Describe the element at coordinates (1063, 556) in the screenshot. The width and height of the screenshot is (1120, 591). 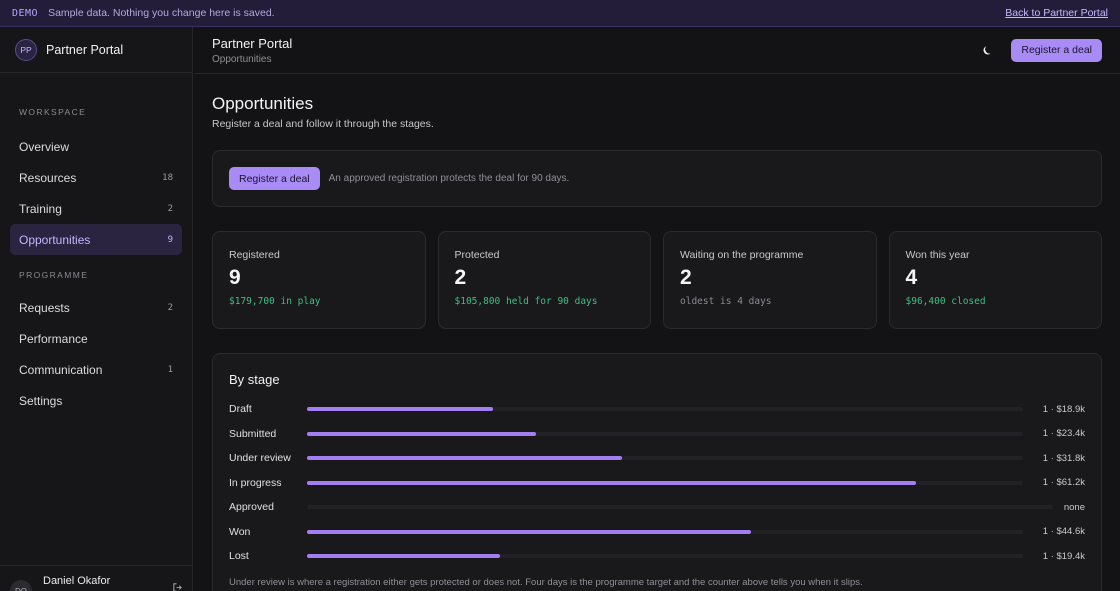
I see `stage-value: 1 · $19.4k` at that location.